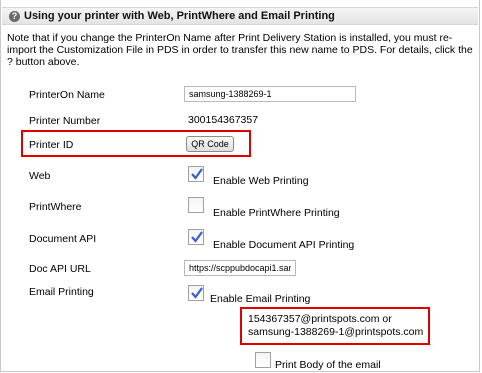 The height and width of the screenshot is (373, 482). I want to click on print-body-checkbox-label: Print Body of the email, so click(328, 365).